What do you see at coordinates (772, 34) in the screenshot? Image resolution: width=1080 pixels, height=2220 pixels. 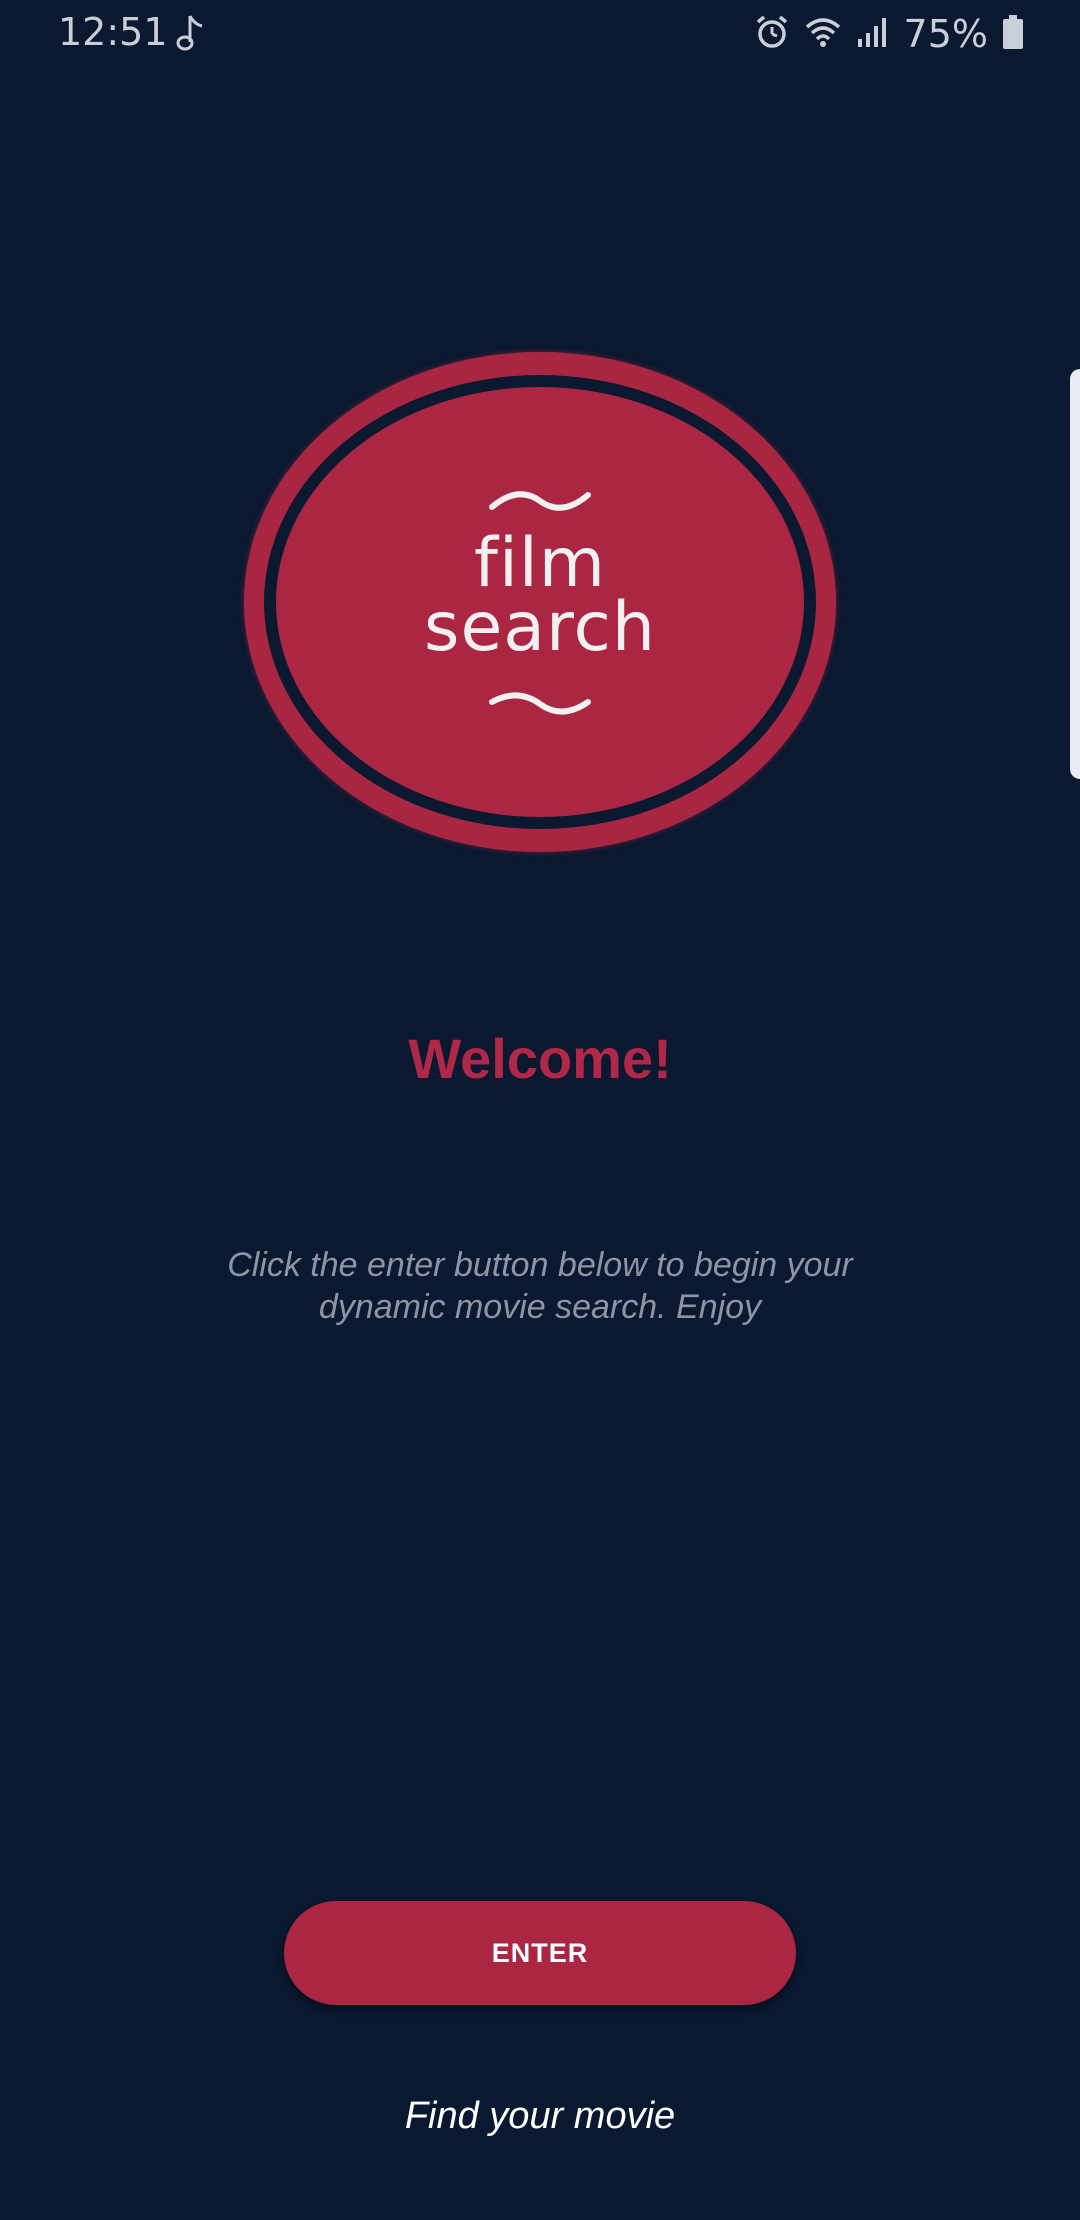 I see `alarm-icon` at bounding box center [772, 34].